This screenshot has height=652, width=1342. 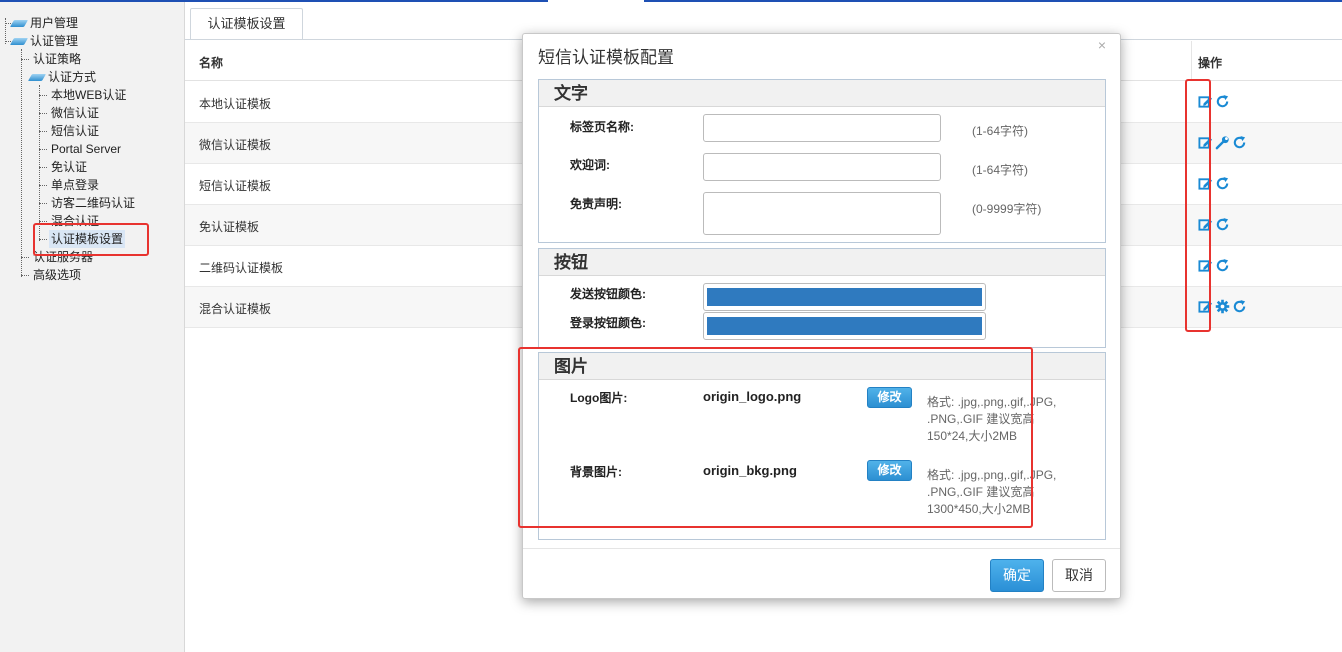 I want to click on sidebar-item: 访客二维码认证, so click(x=88, y=203).